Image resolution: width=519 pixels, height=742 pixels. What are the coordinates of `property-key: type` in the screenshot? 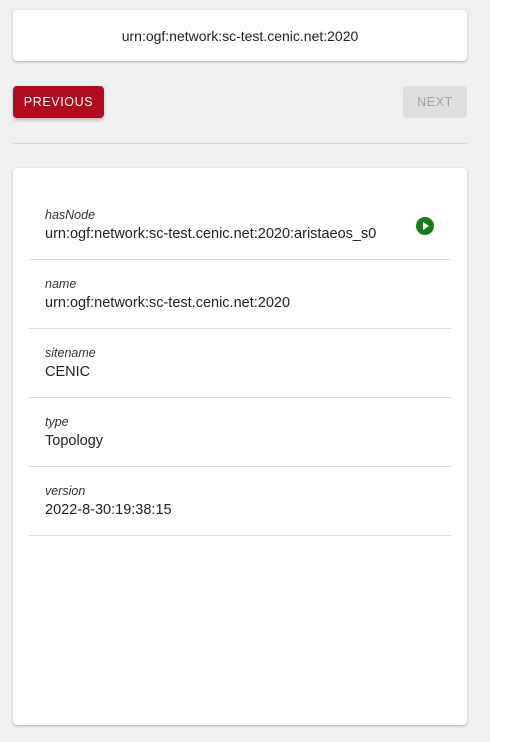 It's located at (57, 422).